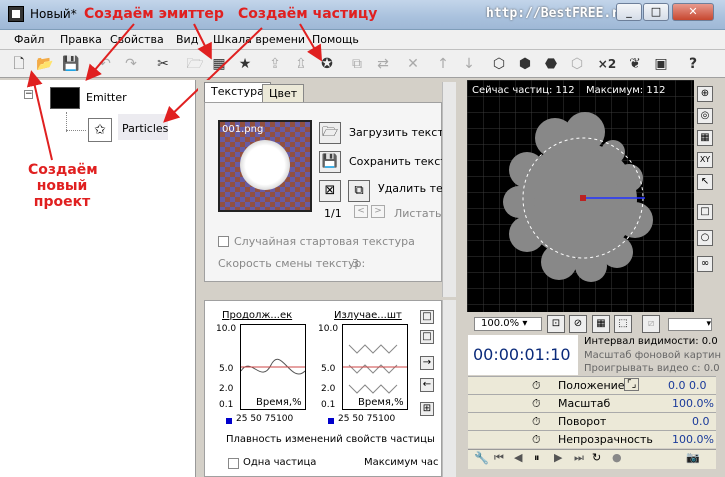  What do you see at coordinates (226, 389) in the screenshot?
I see `tick-2: 2.0` at bounding box center [226, 389].